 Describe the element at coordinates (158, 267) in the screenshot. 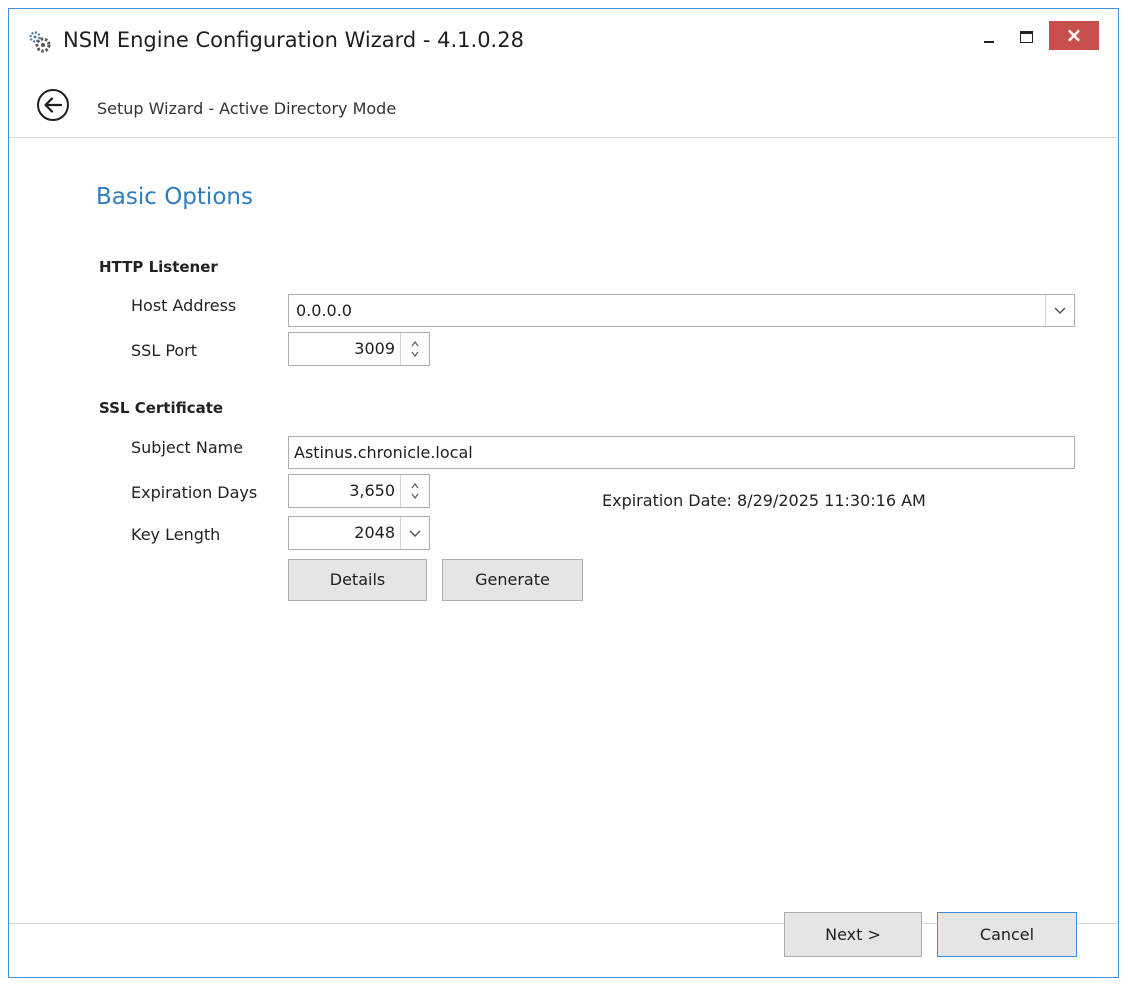

I see `http-listener-heading: HTTP Listener` at that location.